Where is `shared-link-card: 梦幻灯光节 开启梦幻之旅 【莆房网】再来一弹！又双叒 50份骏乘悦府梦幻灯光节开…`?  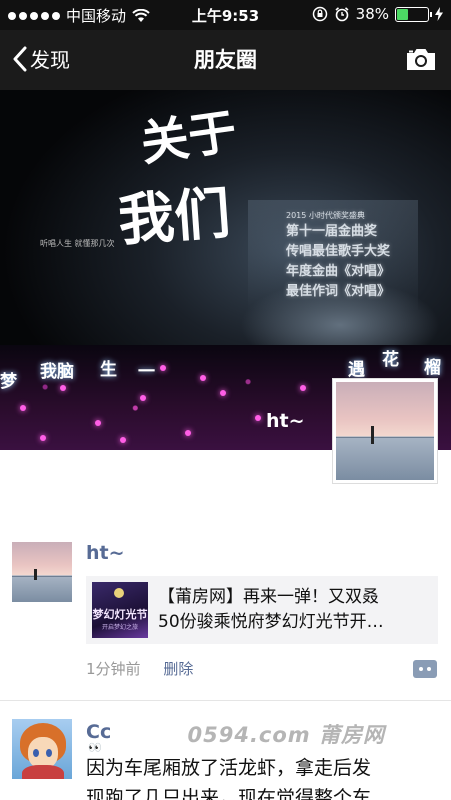 shared-link-card: 梦幻灯光节 开启梦幻之旅 【莆房网】再来一弹！又双叒 50份骏乘悦府梦幻灯光节开… is located at coordinates (262, 610).